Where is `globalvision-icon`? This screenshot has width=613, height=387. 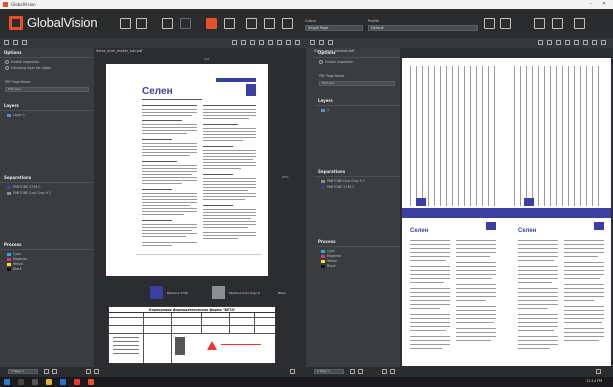
globalvision-icon is located at coordinates (91, 382).